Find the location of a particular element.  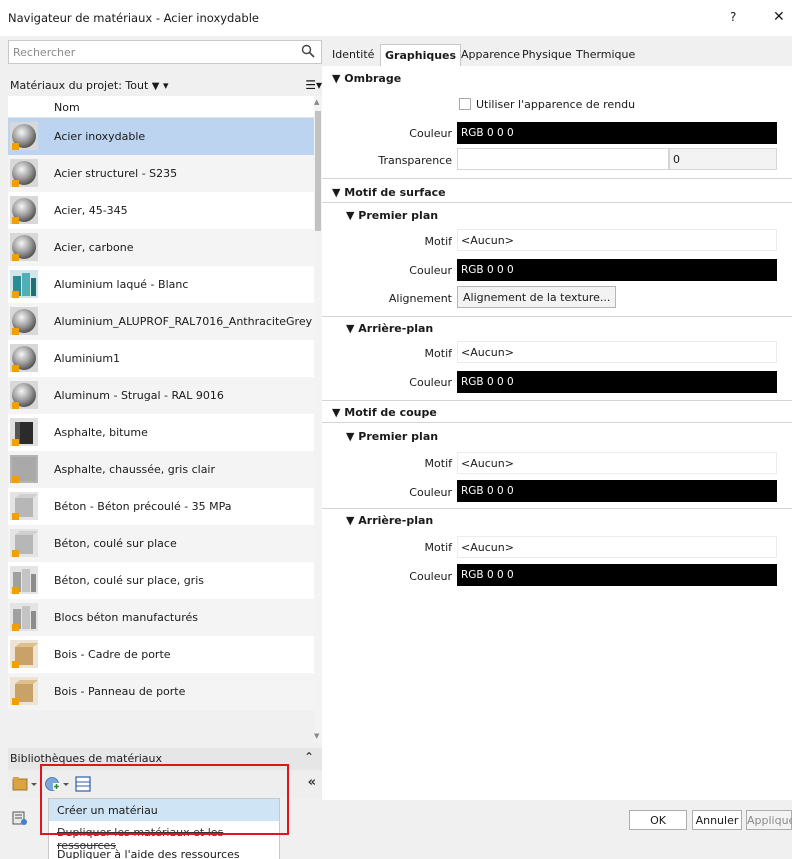

material-libraries-bar: Bibliothèques de matériaux ⌃ is located at coordinates (165, 759).